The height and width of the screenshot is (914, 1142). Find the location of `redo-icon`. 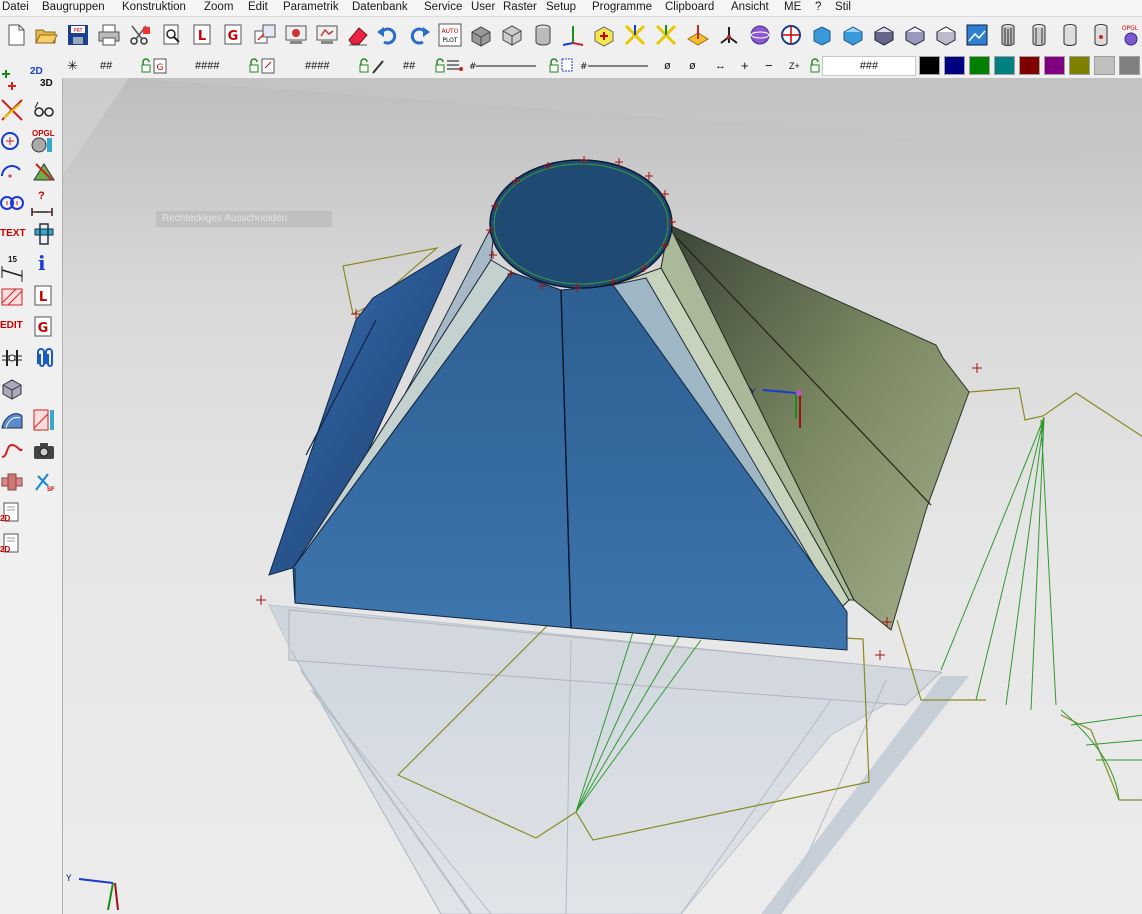

redo-icon is located at coordinates (419, 35).